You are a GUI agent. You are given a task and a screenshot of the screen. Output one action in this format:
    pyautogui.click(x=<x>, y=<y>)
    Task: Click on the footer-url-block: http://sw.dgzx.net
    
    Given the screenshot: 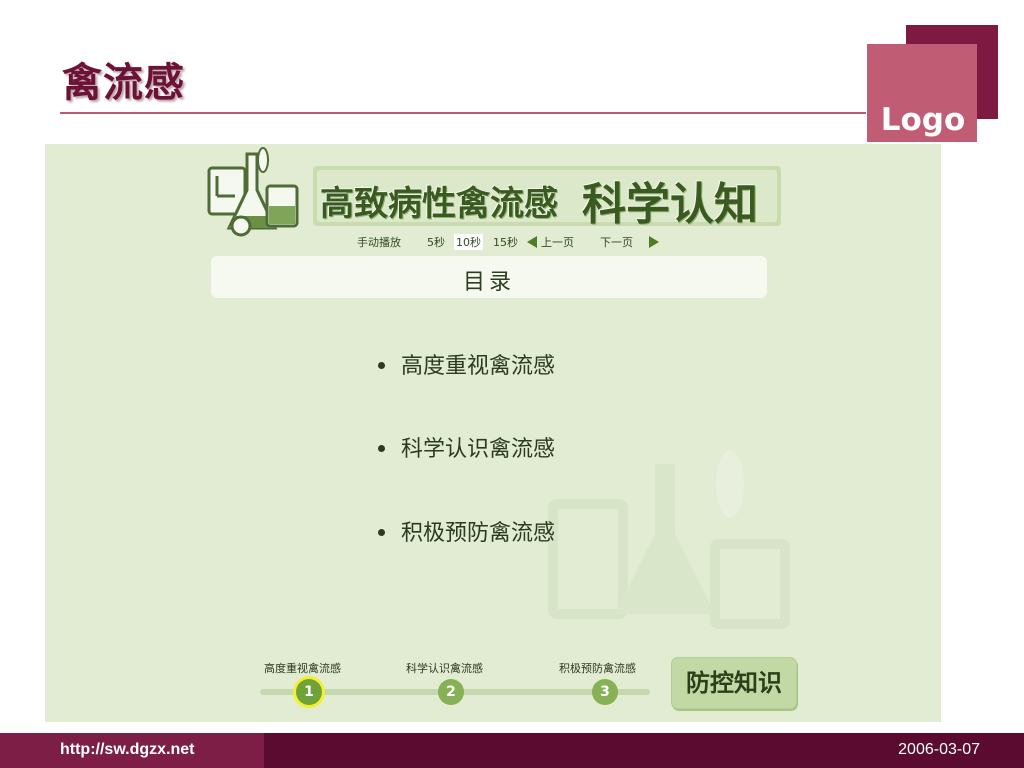 What is the action you would take?
    pyautogui.click(x=132, y=750)
    